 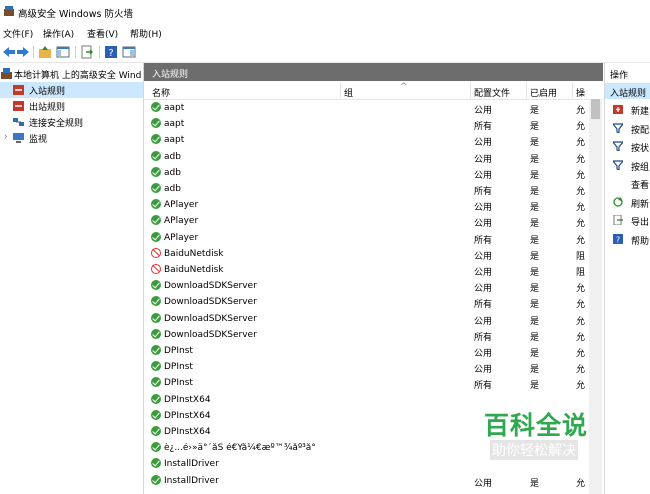 I want to click on action-item: 导出, so click(x=627, y=220).